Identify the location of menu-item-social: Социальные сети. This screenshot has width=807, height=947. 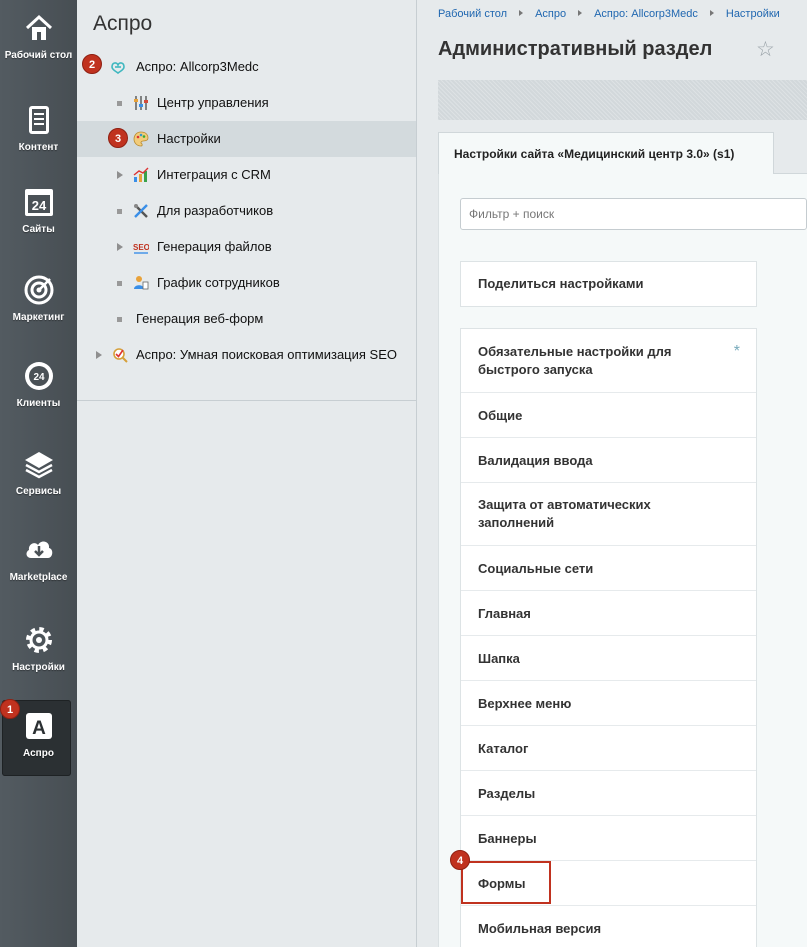
(608, 567).